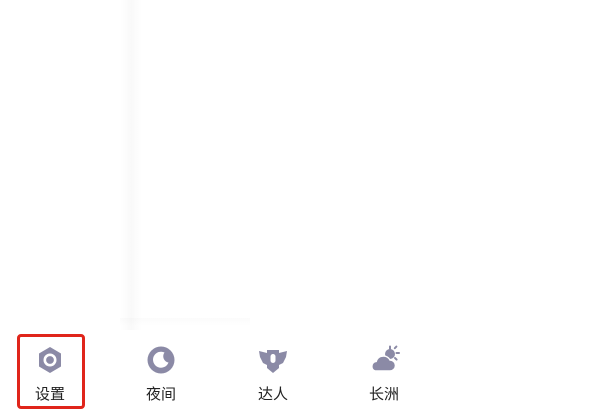 The width and height of the screenshot is (600, 420). I want to click on expert-label: 达人, so click(272, 394).